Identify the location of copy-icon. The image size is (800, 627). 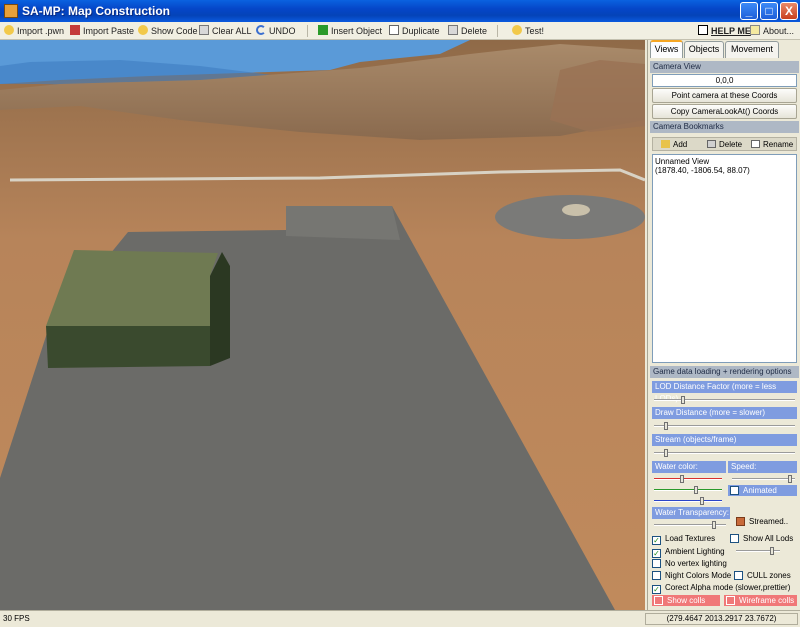
(394, 30).